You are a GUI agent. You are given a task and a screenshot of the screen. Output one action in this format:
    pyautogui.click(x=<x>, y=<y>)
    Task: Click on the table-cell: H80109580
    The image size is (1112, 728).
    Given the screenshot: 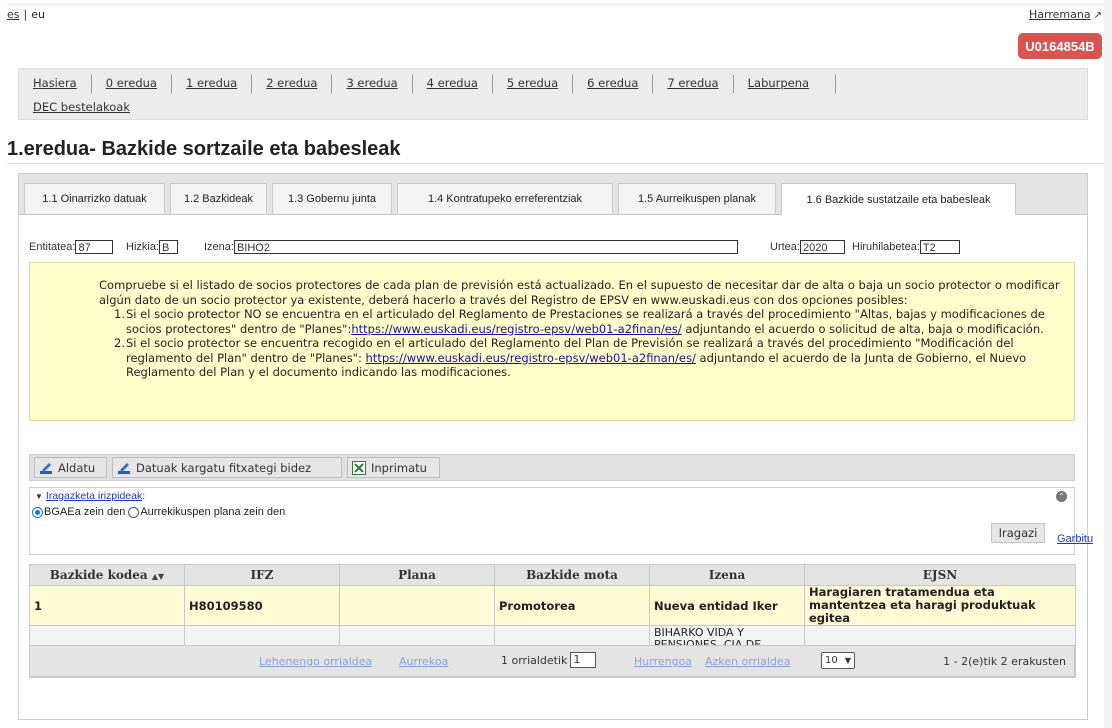 What is the action you would take?
    pyautogui.click(x=262, y=605)
    